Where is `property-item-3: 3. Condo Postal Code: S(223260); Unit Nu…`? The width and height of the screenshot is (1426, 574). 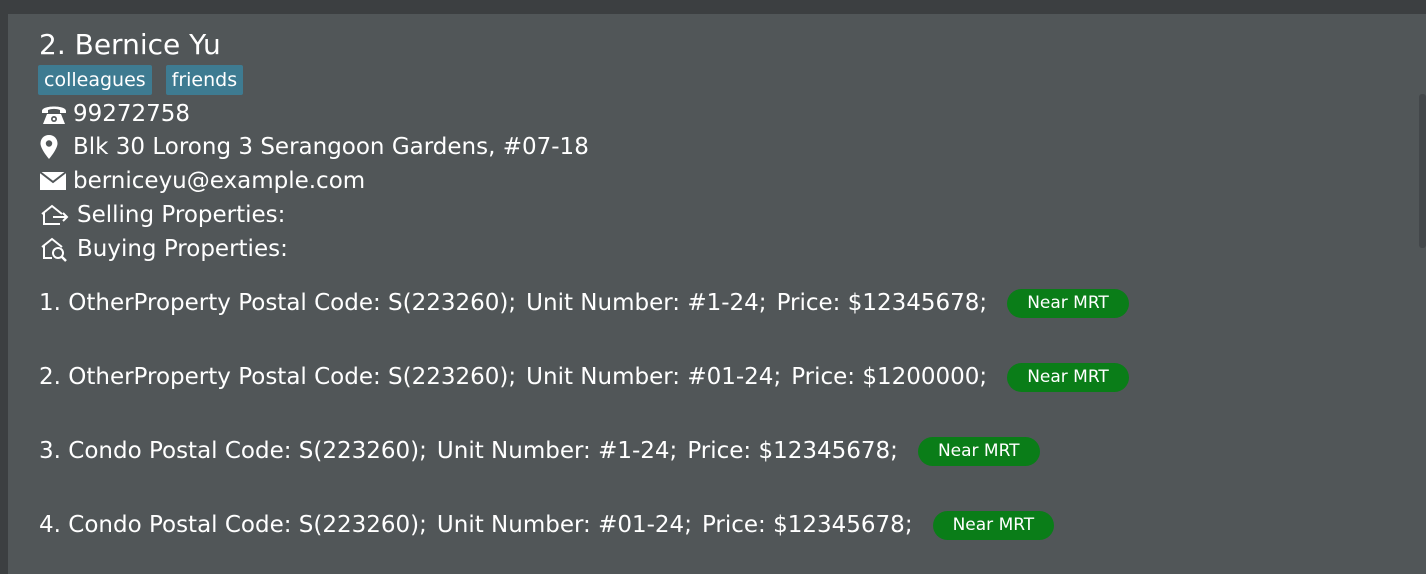 property-item-3: 3. Condo Postal Code: S(223260); Unit Nu… is located at coordinates (539, 451).